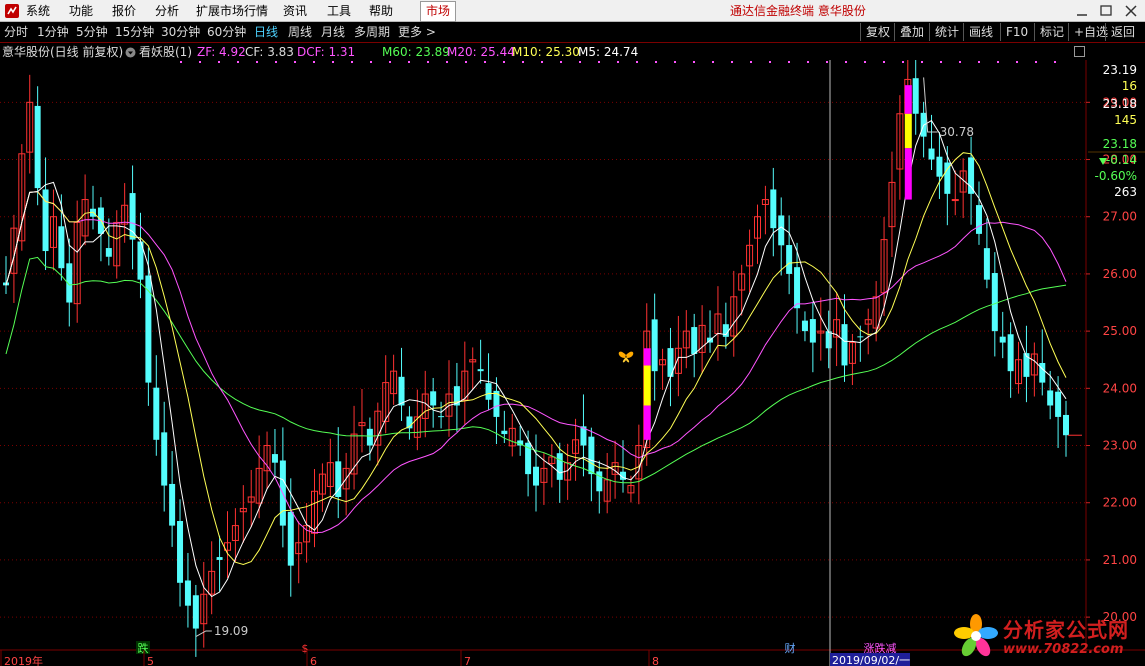  What do you see at coordinates (300, 32) in the screenshot?
I see `tab-weekly: 周线` at bounding box center [300, 32].